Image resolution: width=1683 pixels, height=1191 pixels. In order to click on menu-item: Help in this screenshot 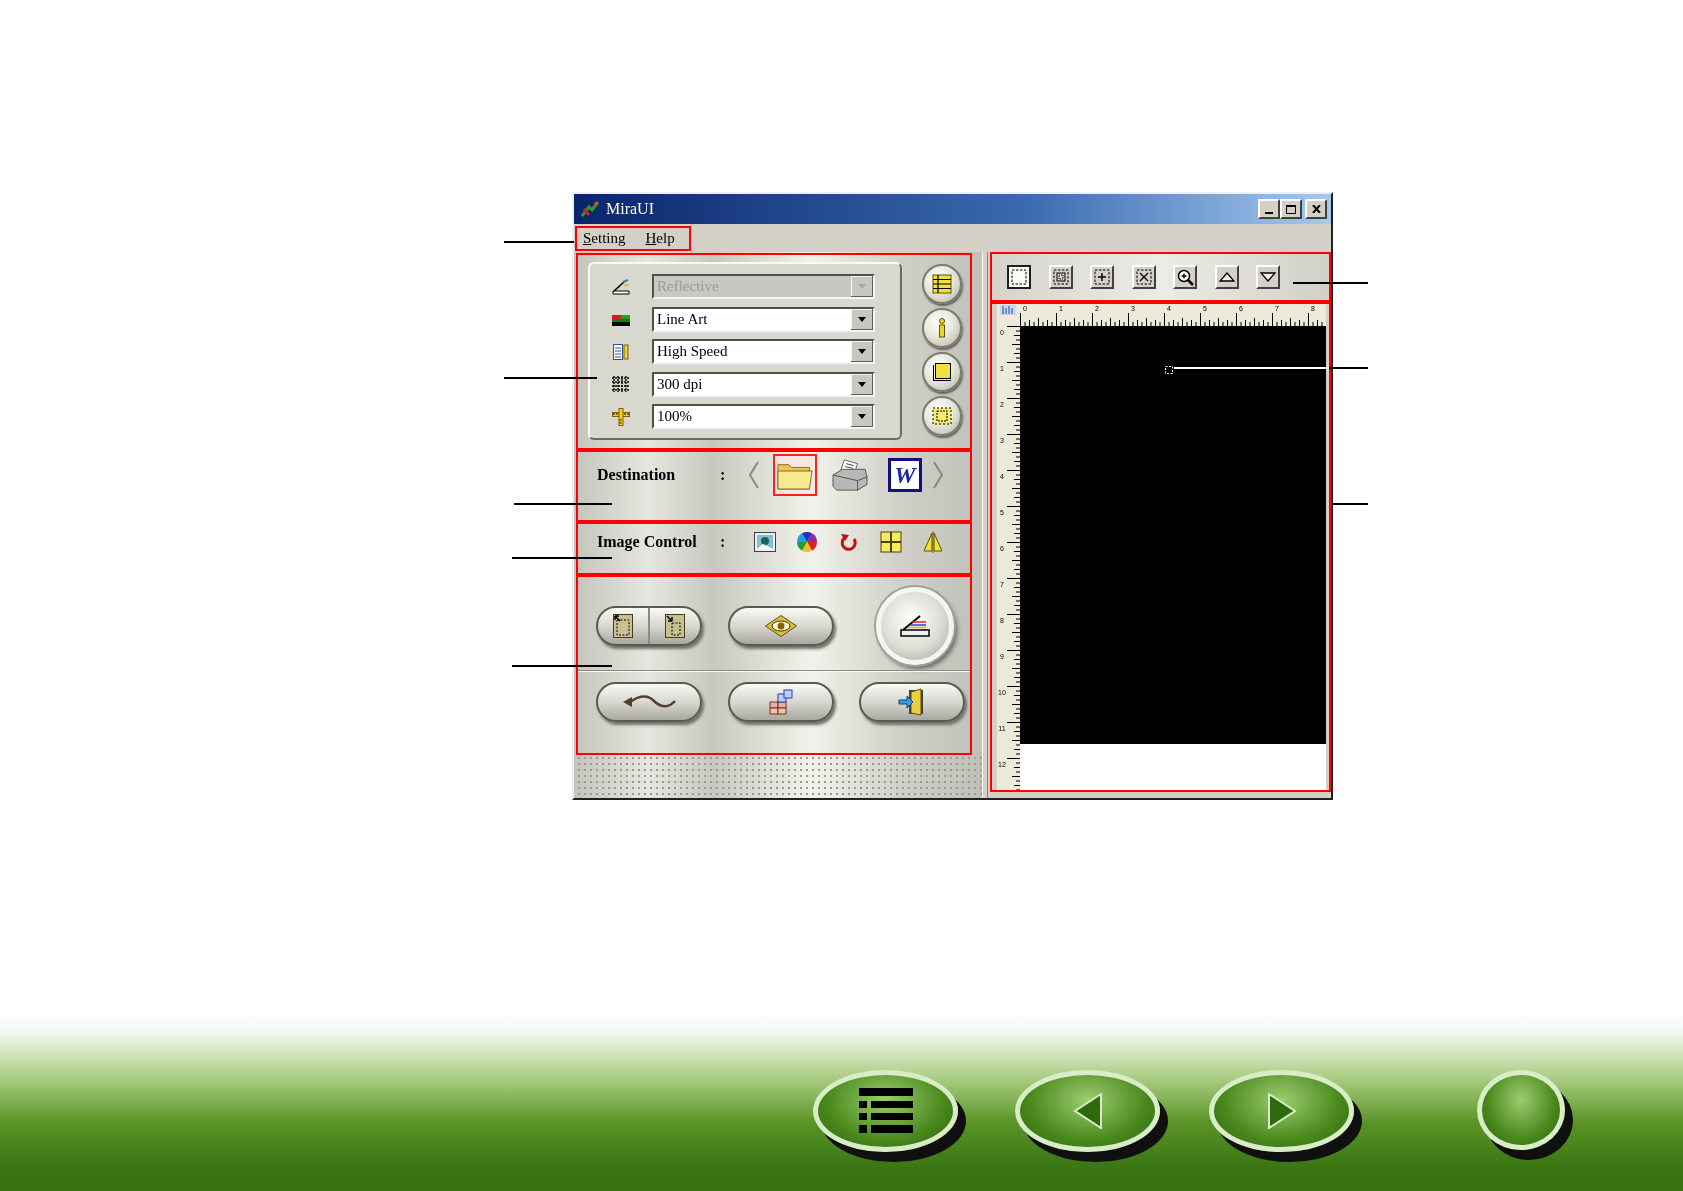, I will do `click(660, 238)`.